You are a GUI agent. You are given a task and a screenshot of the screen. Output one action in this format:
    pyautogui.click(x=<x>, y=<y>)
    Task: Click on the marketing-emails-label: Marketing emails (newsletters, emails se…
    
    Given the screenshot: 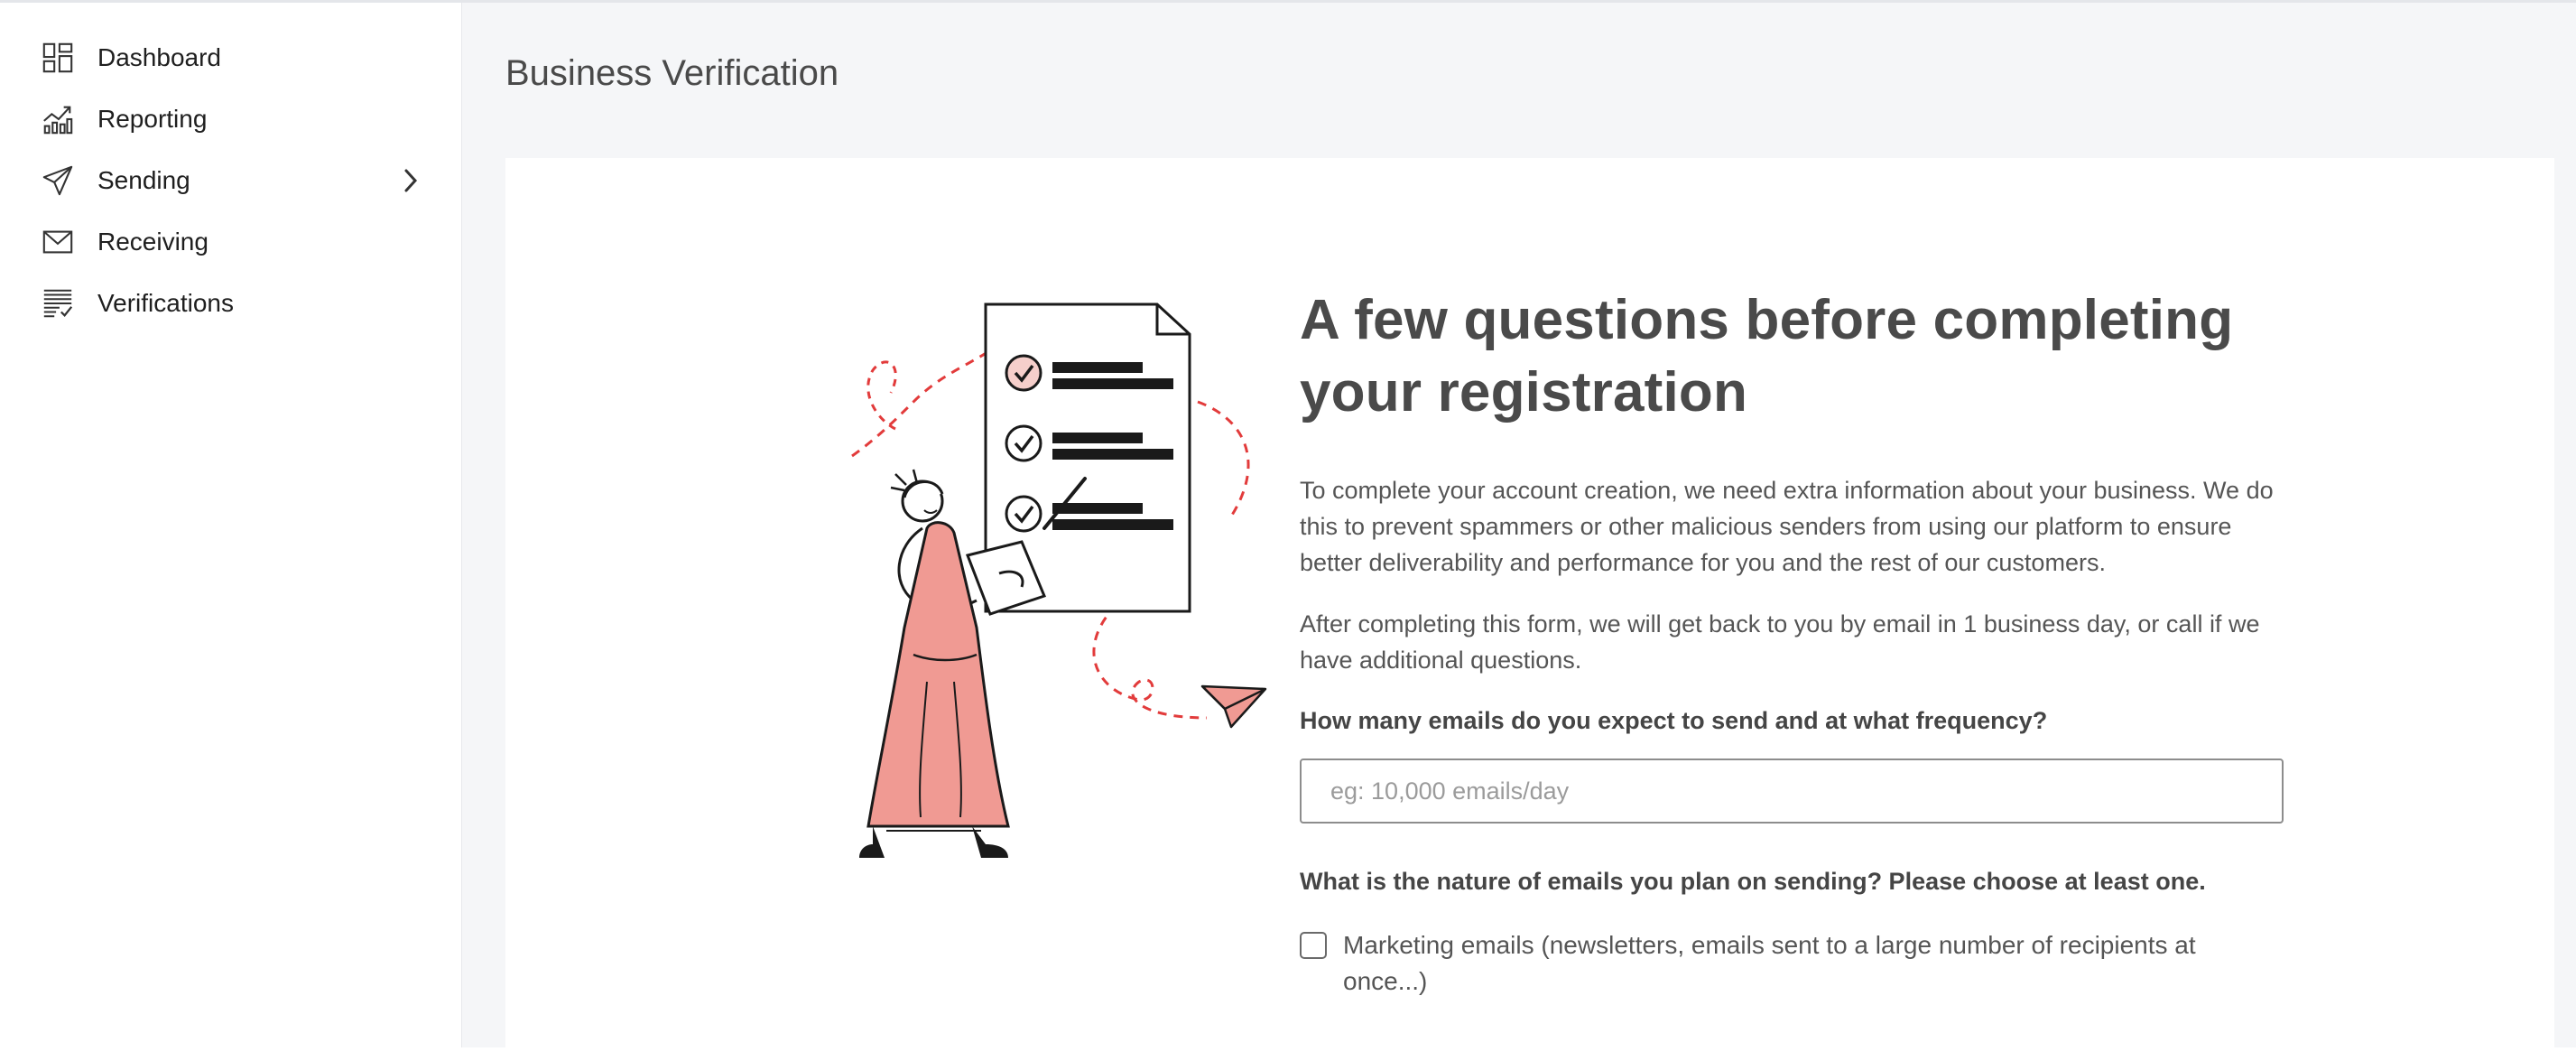 What is the action you would take?
    pyautogui.click(x=1770, y=963)
    